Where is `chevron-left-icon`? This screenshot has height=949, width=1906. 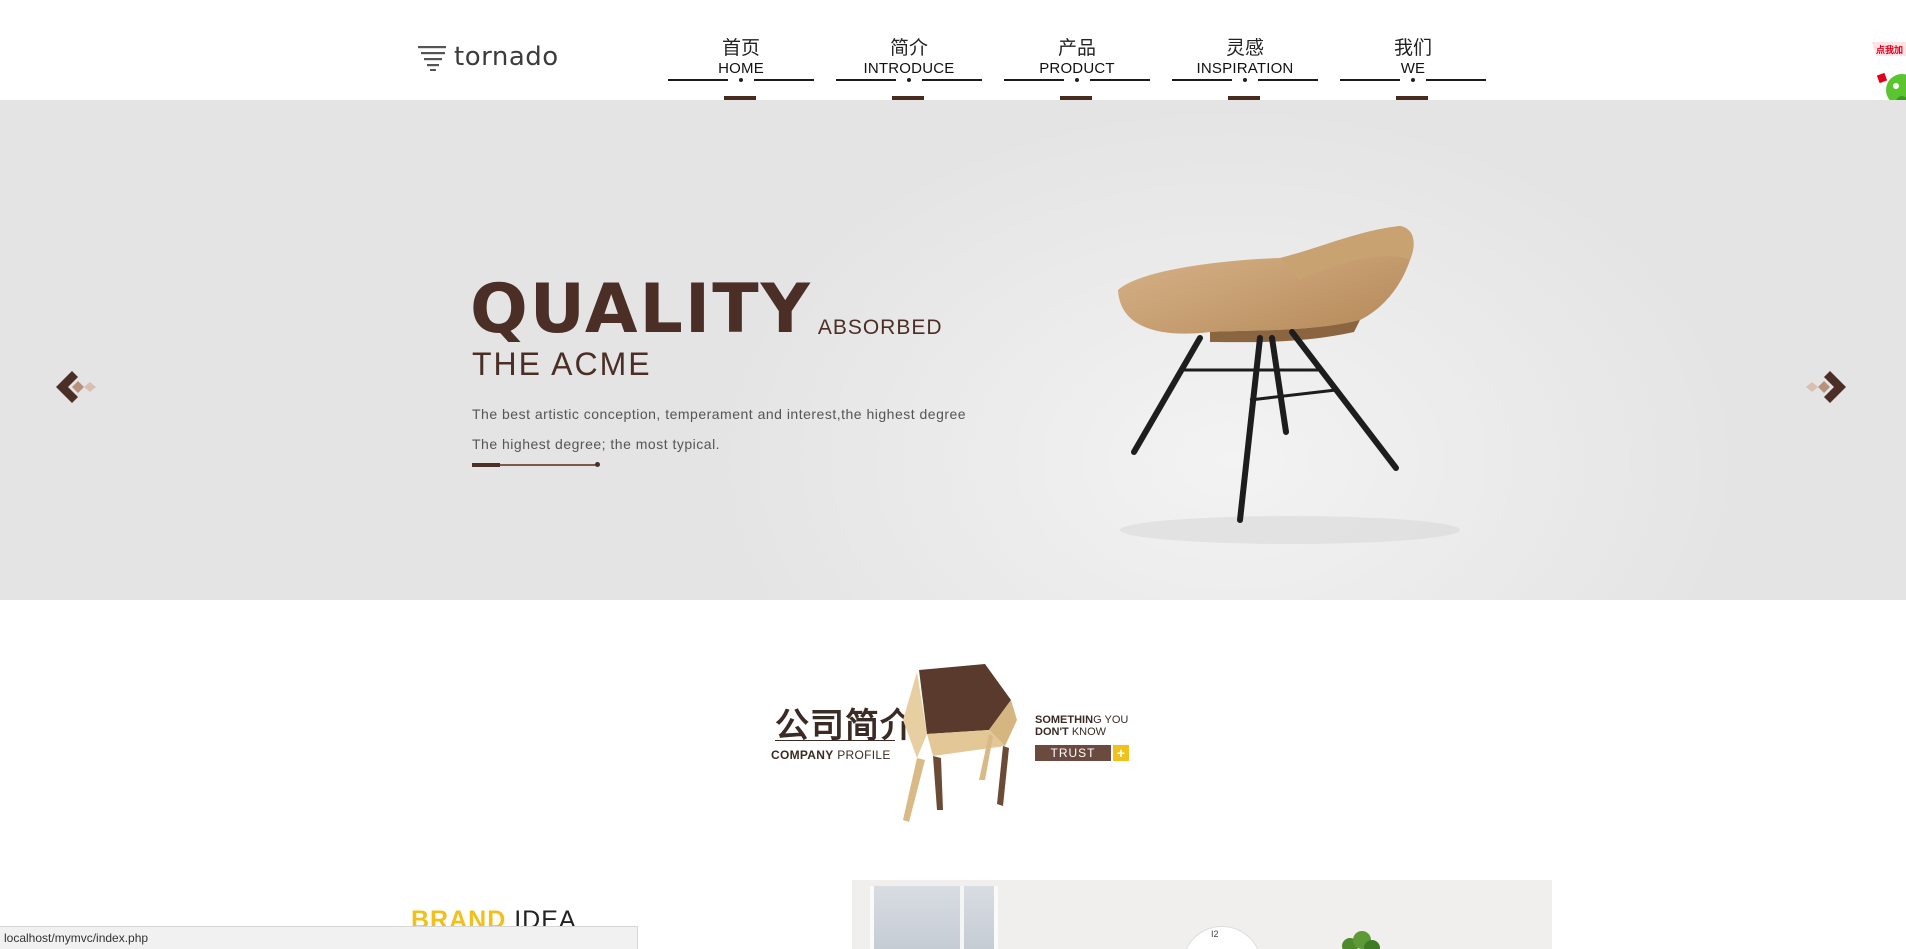
chevron-left-icon is located at coordinates (76, 387).